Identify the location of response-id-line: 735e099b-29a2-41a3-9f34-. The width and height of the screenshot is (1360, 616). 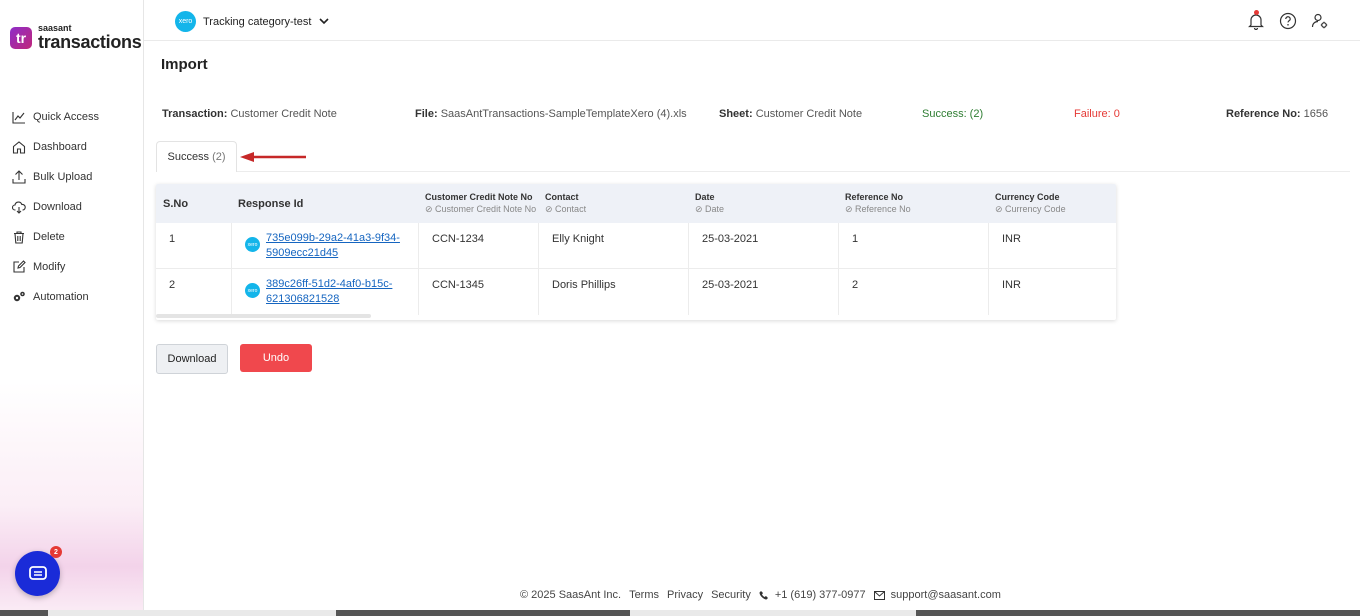
(333, 238).